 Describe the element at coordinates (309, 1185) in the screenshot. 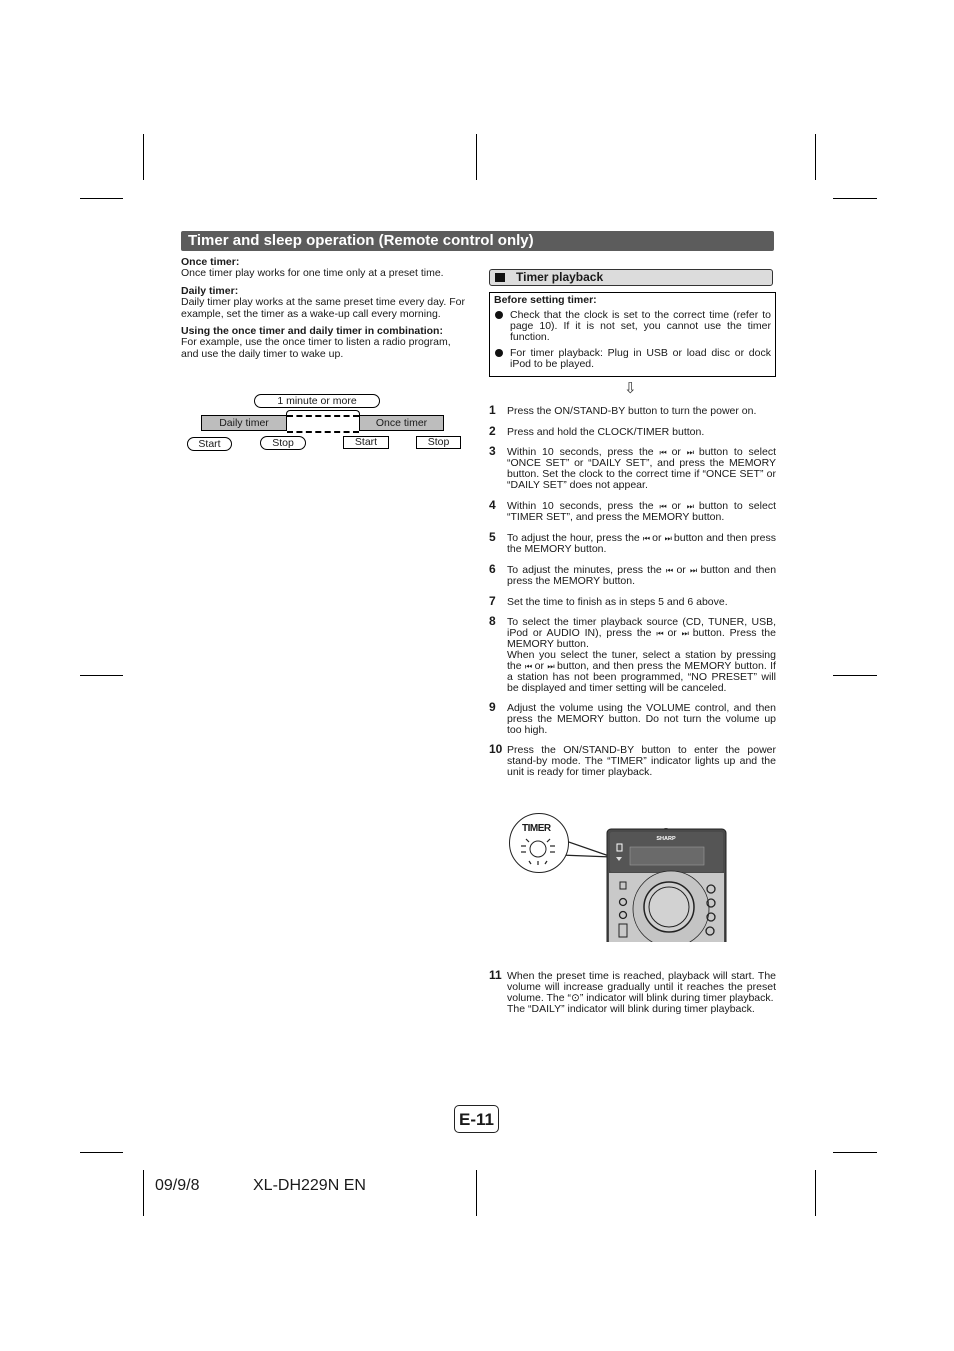

I see `footer-model: XL-DH229N EN` at that location.